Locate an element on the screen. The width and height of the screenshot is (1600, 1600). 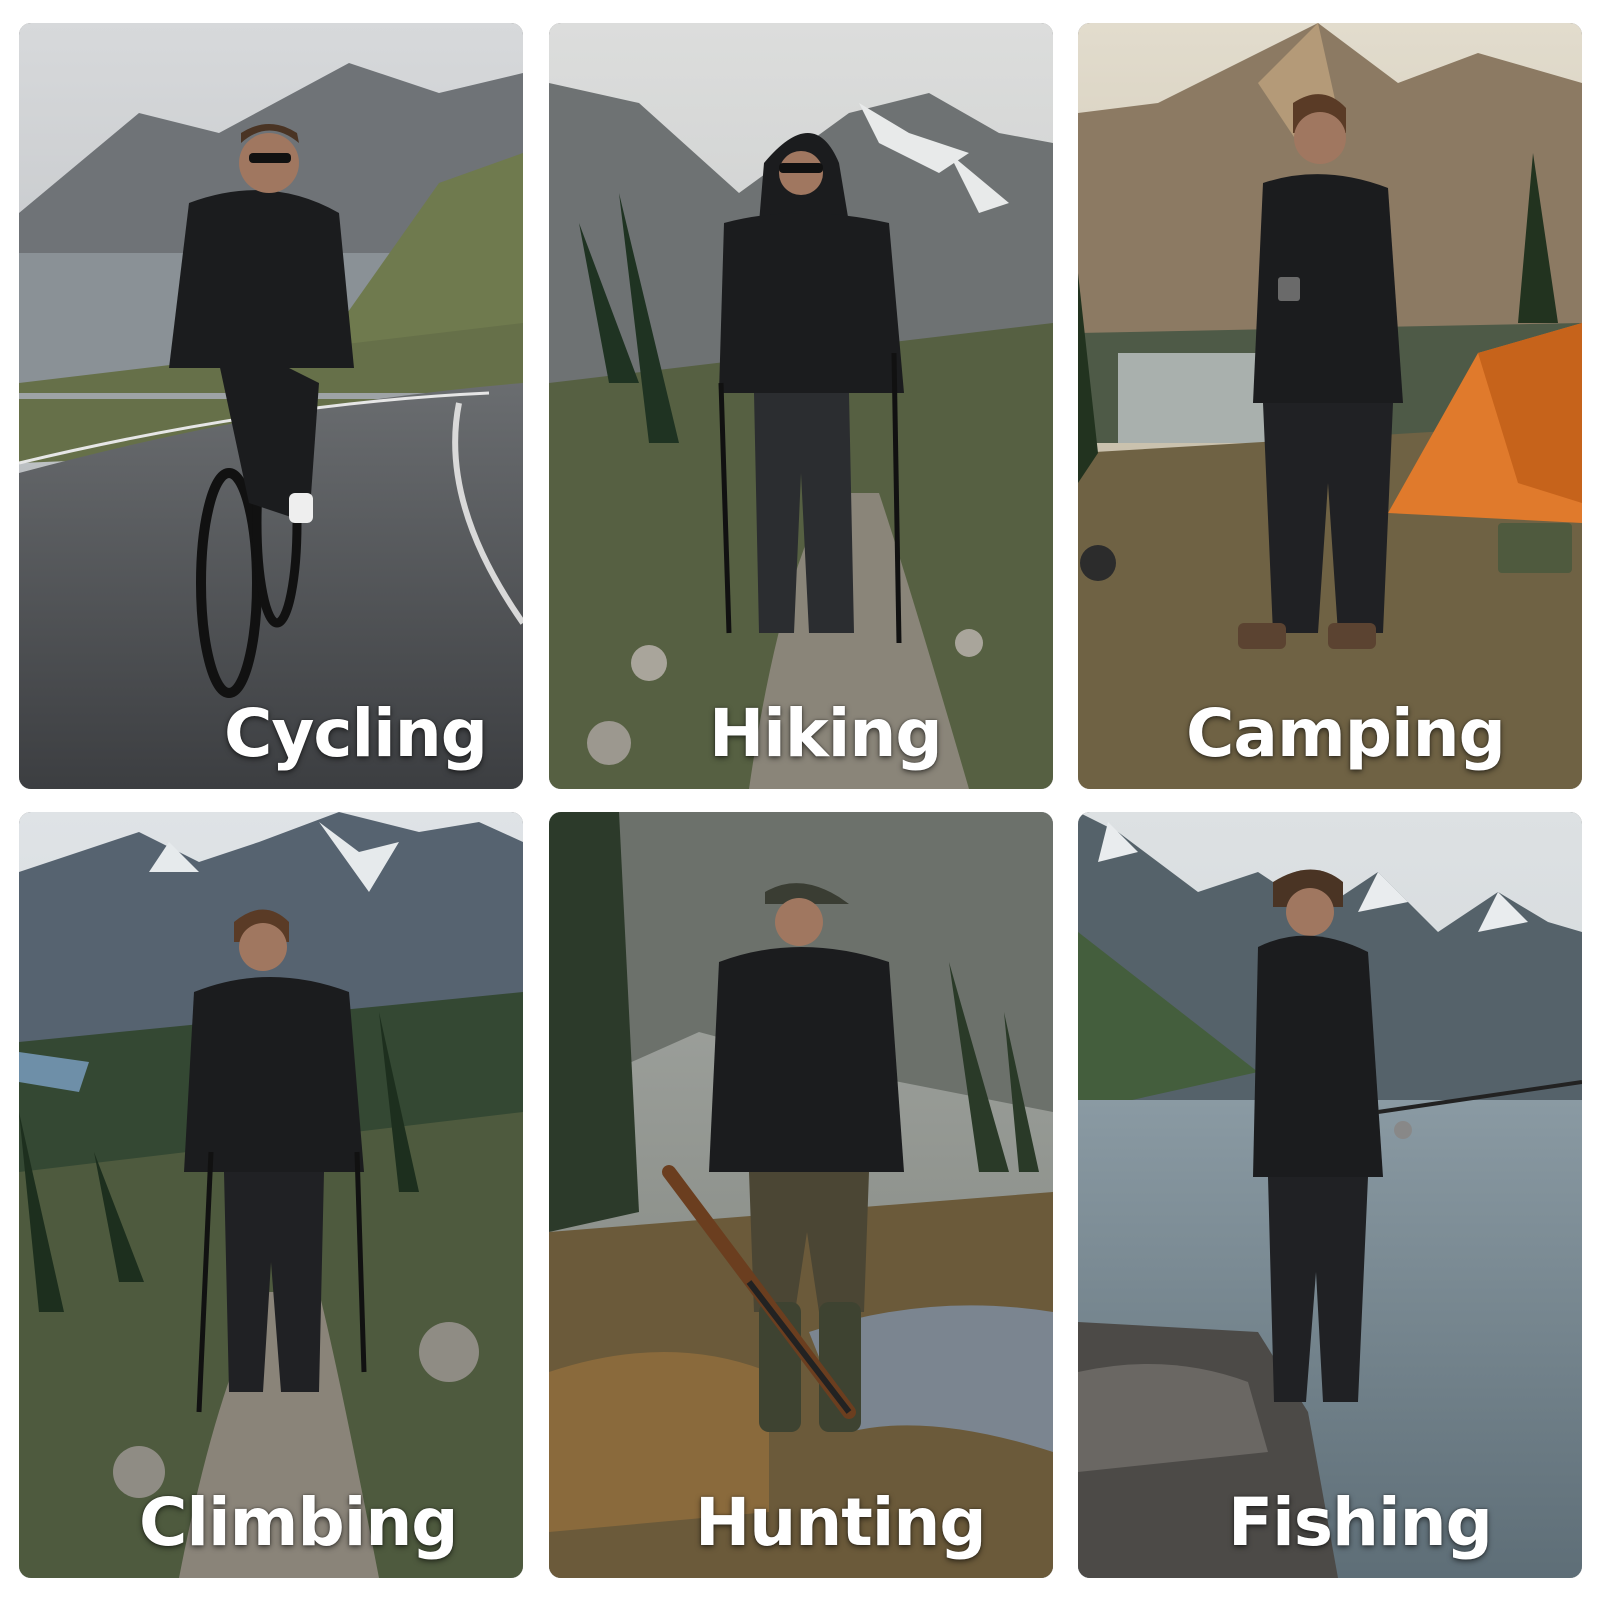
tile-label: Cycling is located at coordinates (355, 733).